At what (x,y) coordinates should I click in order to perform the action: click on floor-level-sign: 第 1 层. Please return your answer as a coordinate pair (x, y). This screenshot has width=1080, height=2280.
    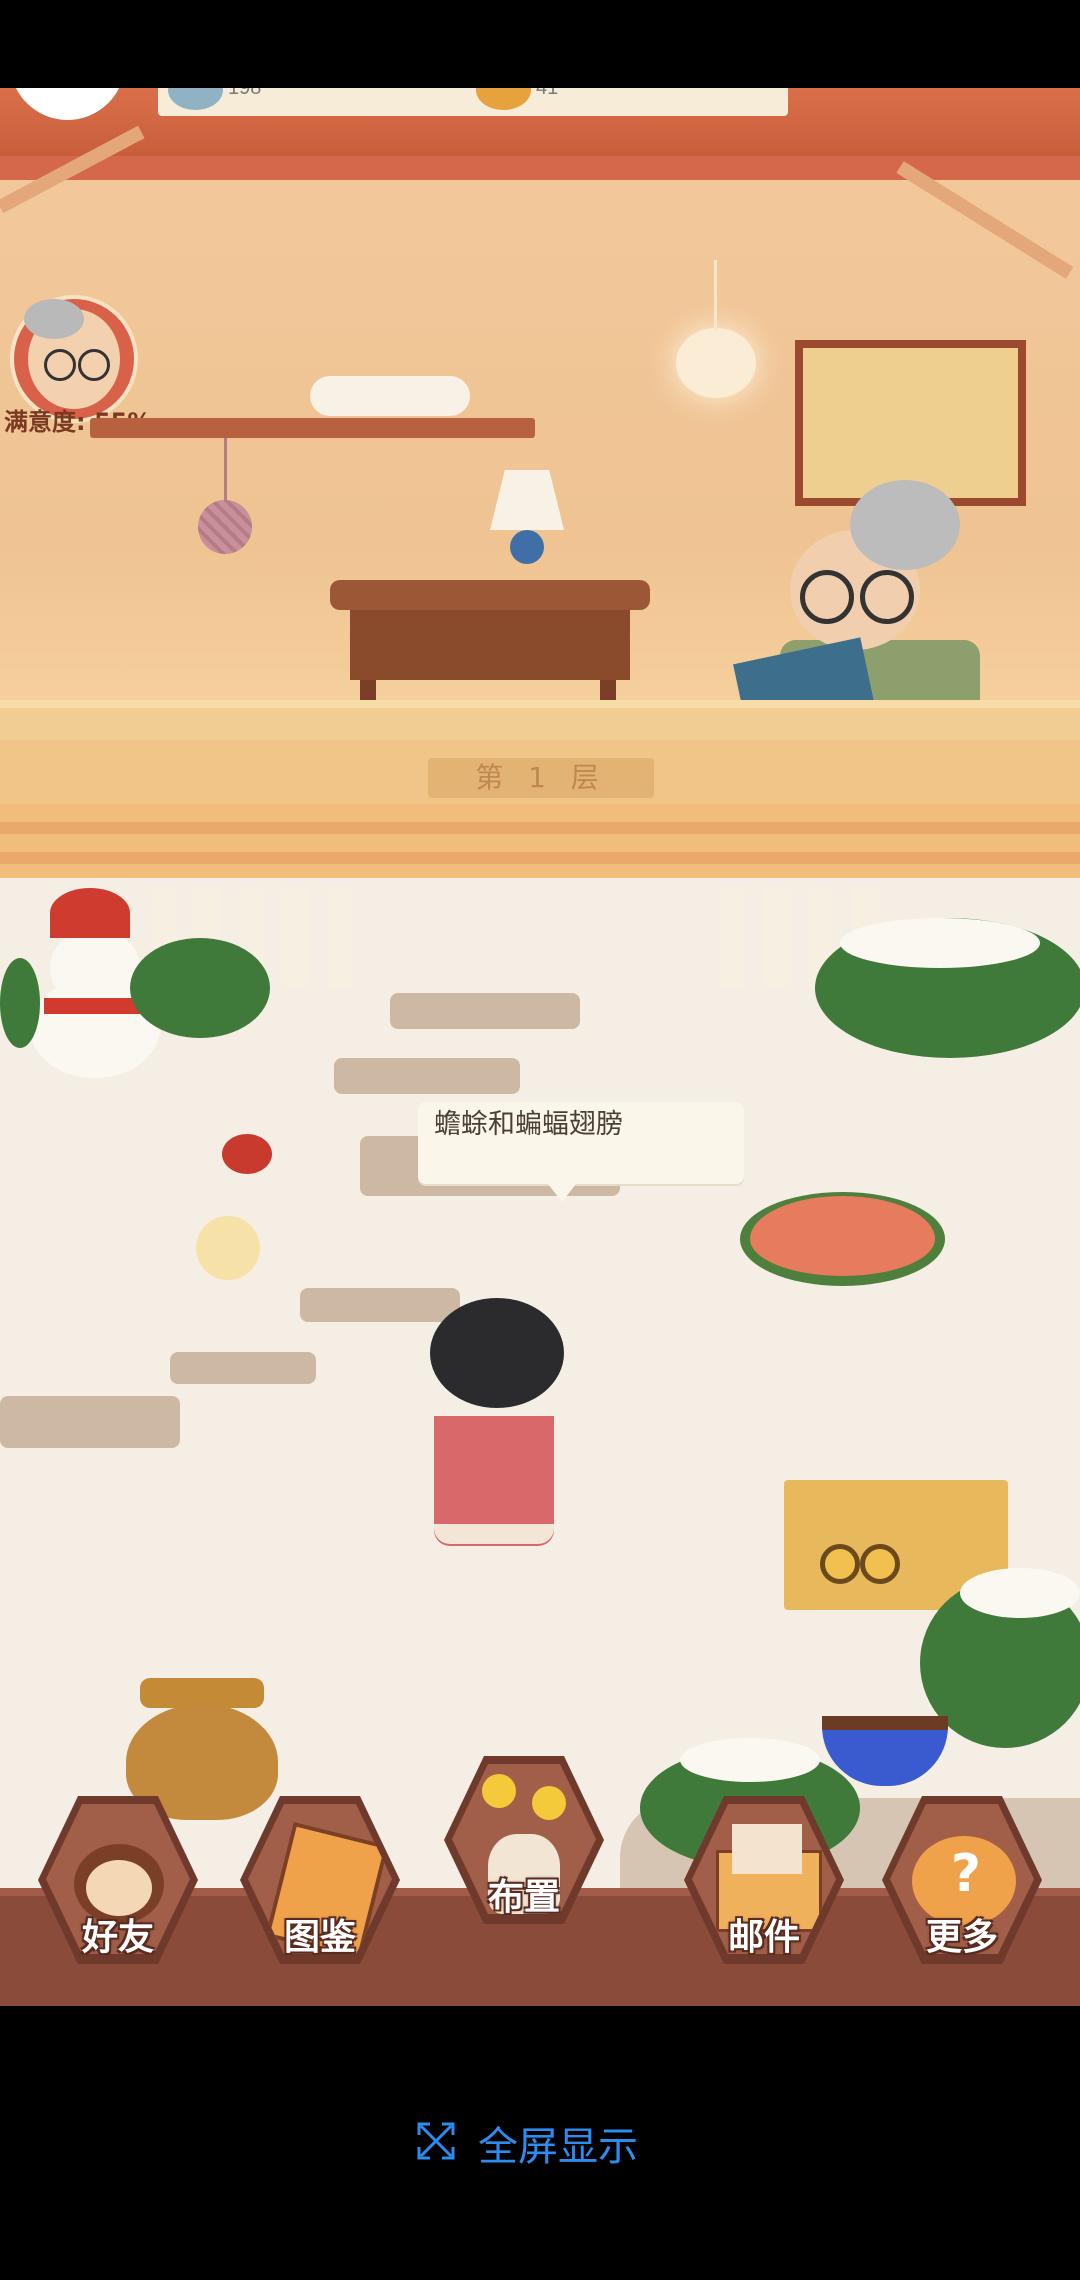
    Looking at the image, I should click on (541, 778).